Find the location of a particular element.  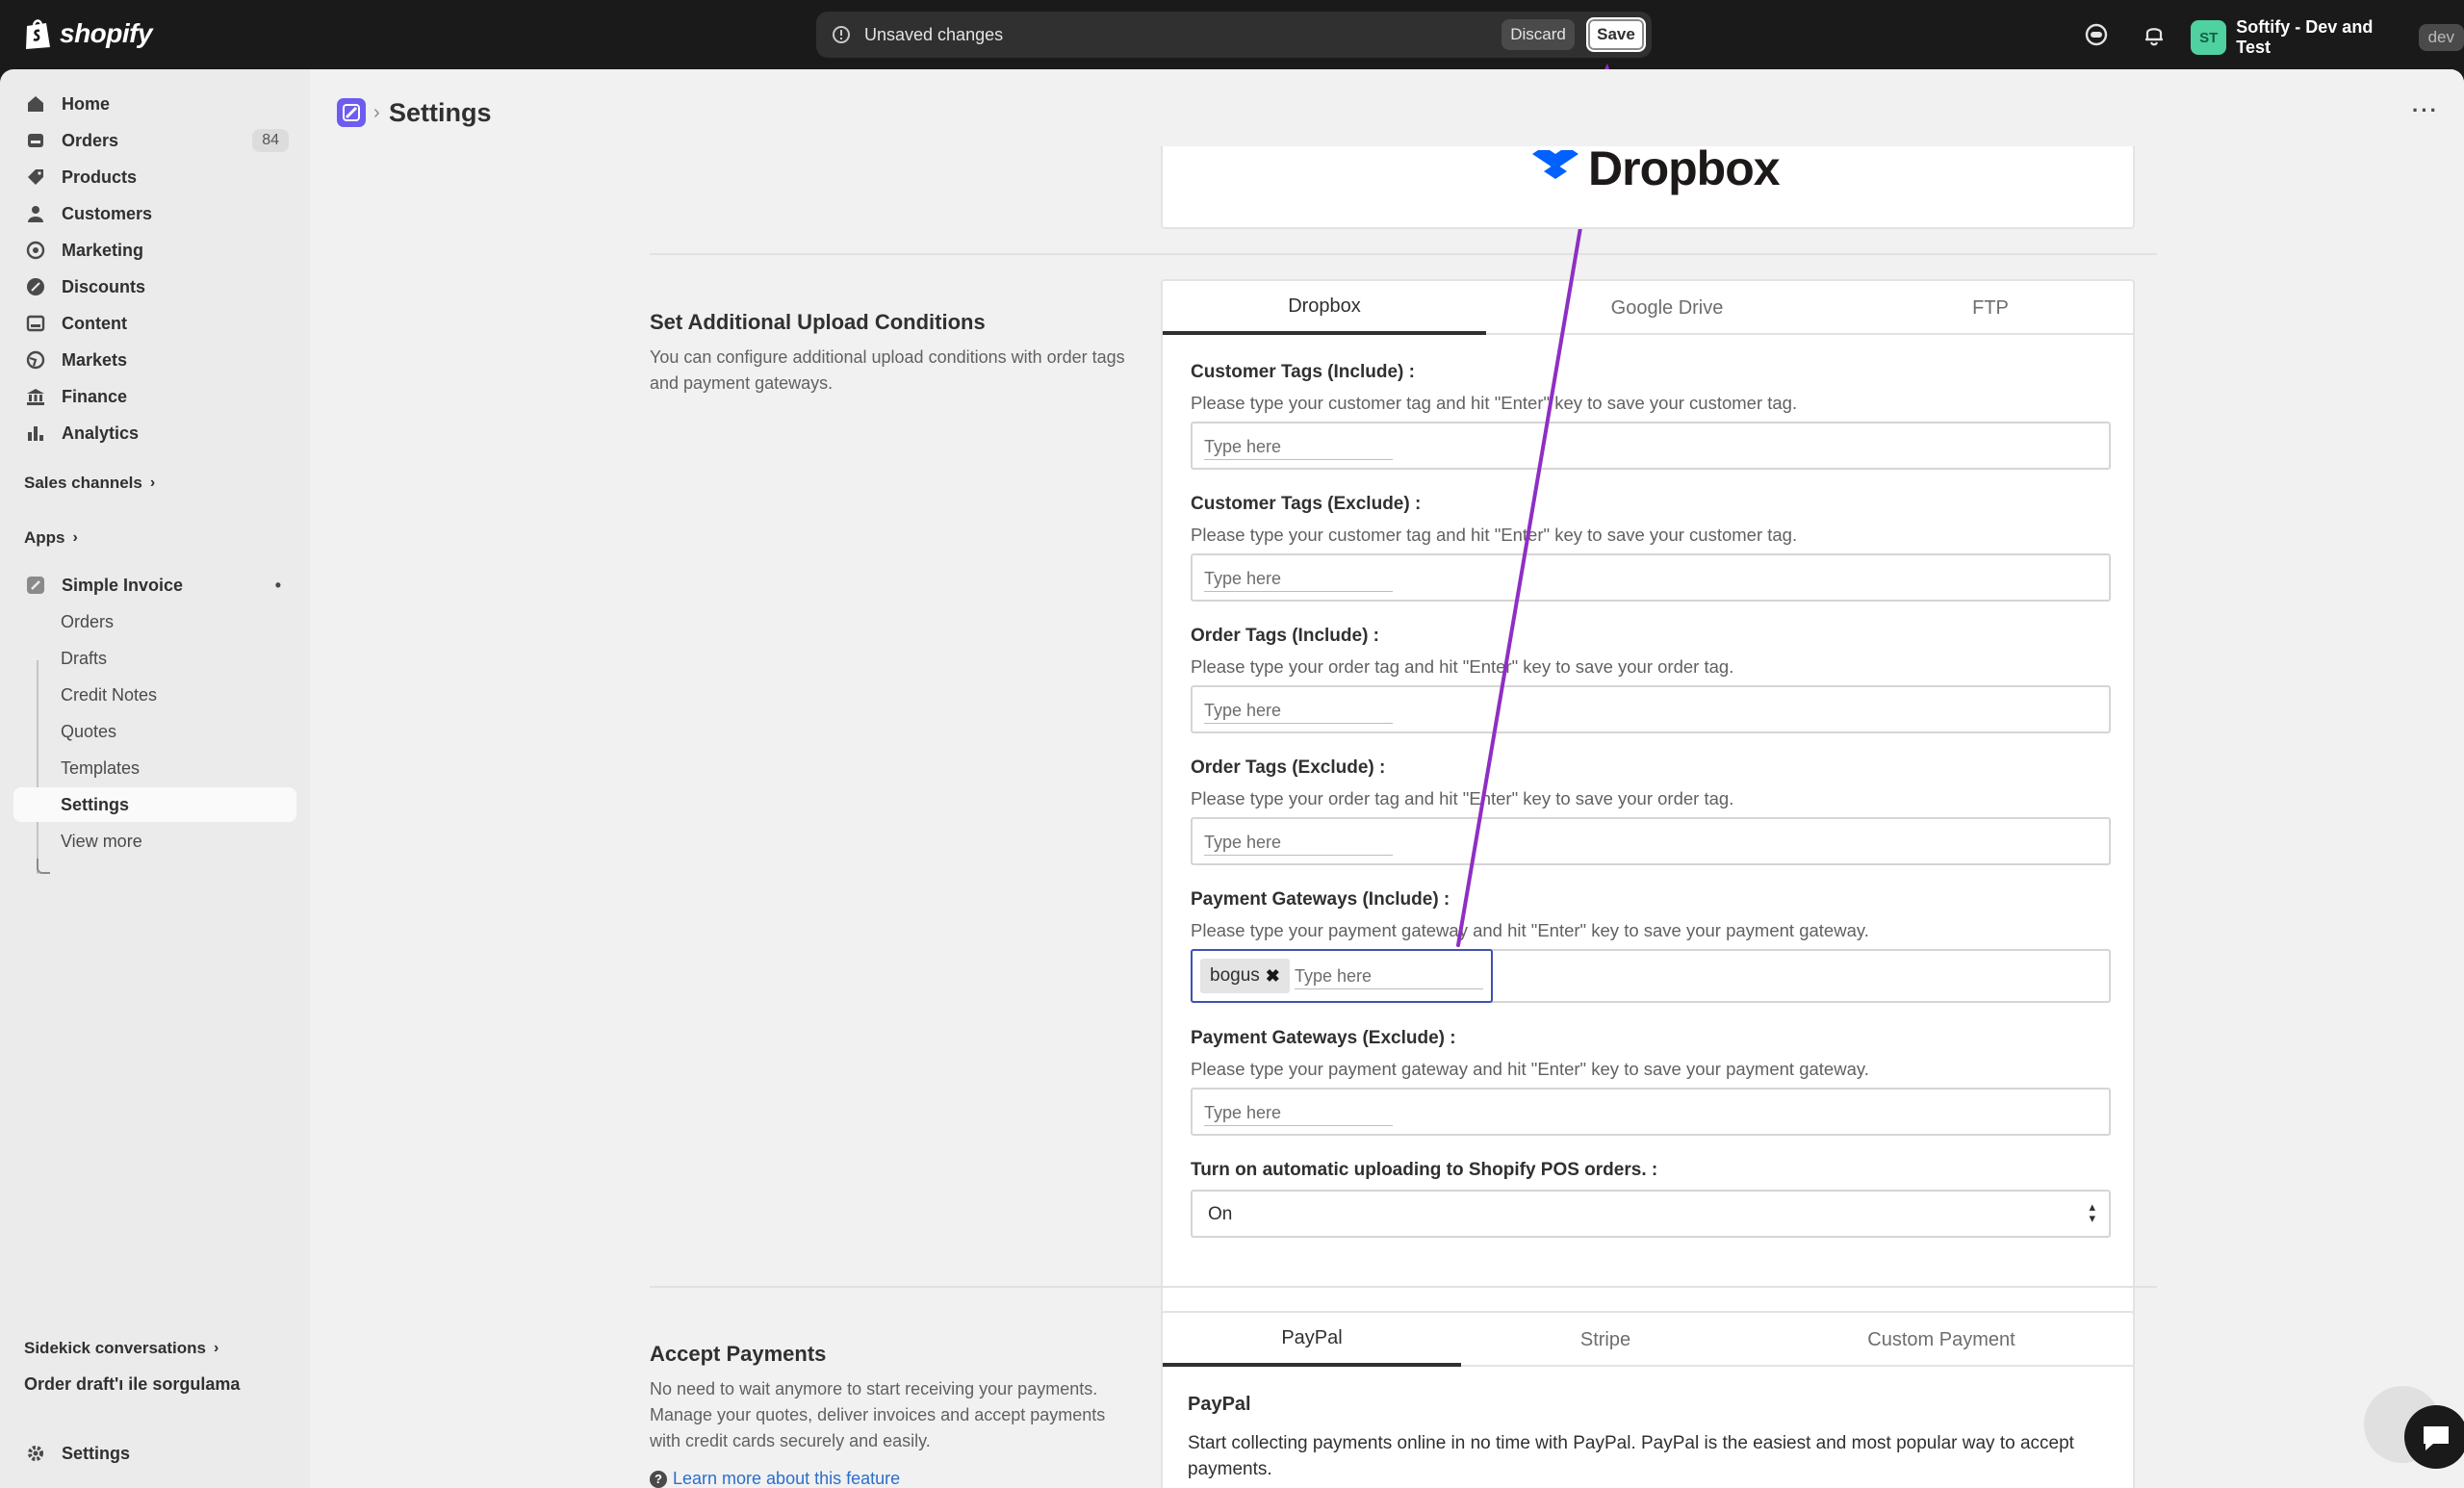

learn-more-link: Learn more about this feature is located at coordinates (786, 1479).